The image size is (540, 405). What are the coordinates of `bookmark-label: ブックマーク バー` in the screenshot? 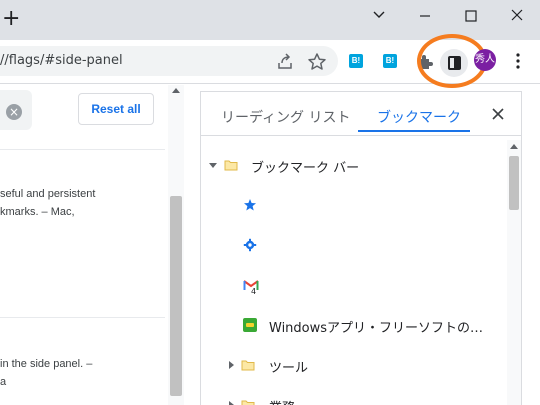 It's located at (305, 168).